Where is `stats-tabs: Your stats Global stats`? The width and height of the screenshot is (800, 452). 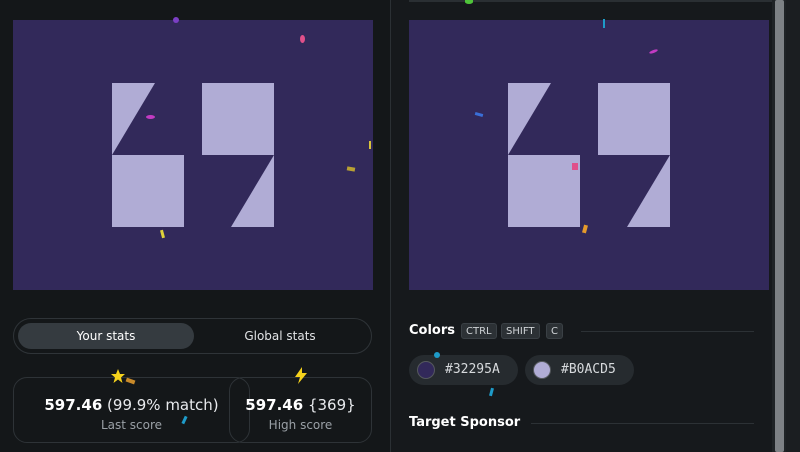 stats-tabs: Your stats Global stats is located at coordinates (192, 336).